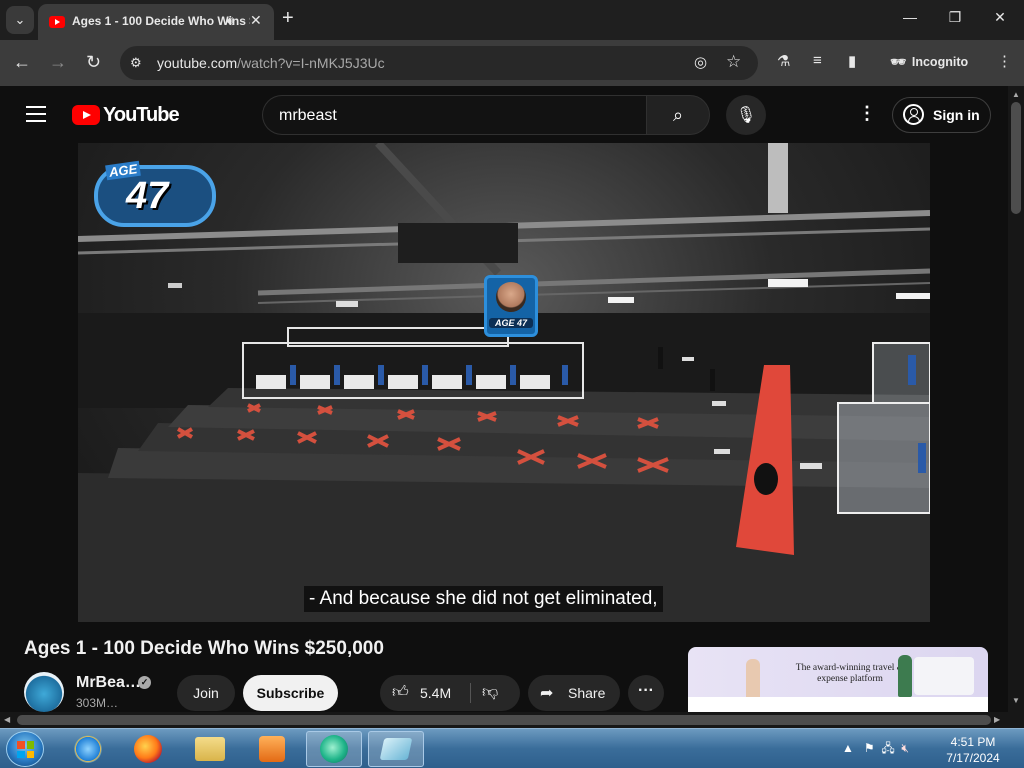 The width and height of the screenshot is (1024, 768). Describe the element at coordinates (256, 20) in the screenshot. I see `close-tab-icon: ✕` at that location.